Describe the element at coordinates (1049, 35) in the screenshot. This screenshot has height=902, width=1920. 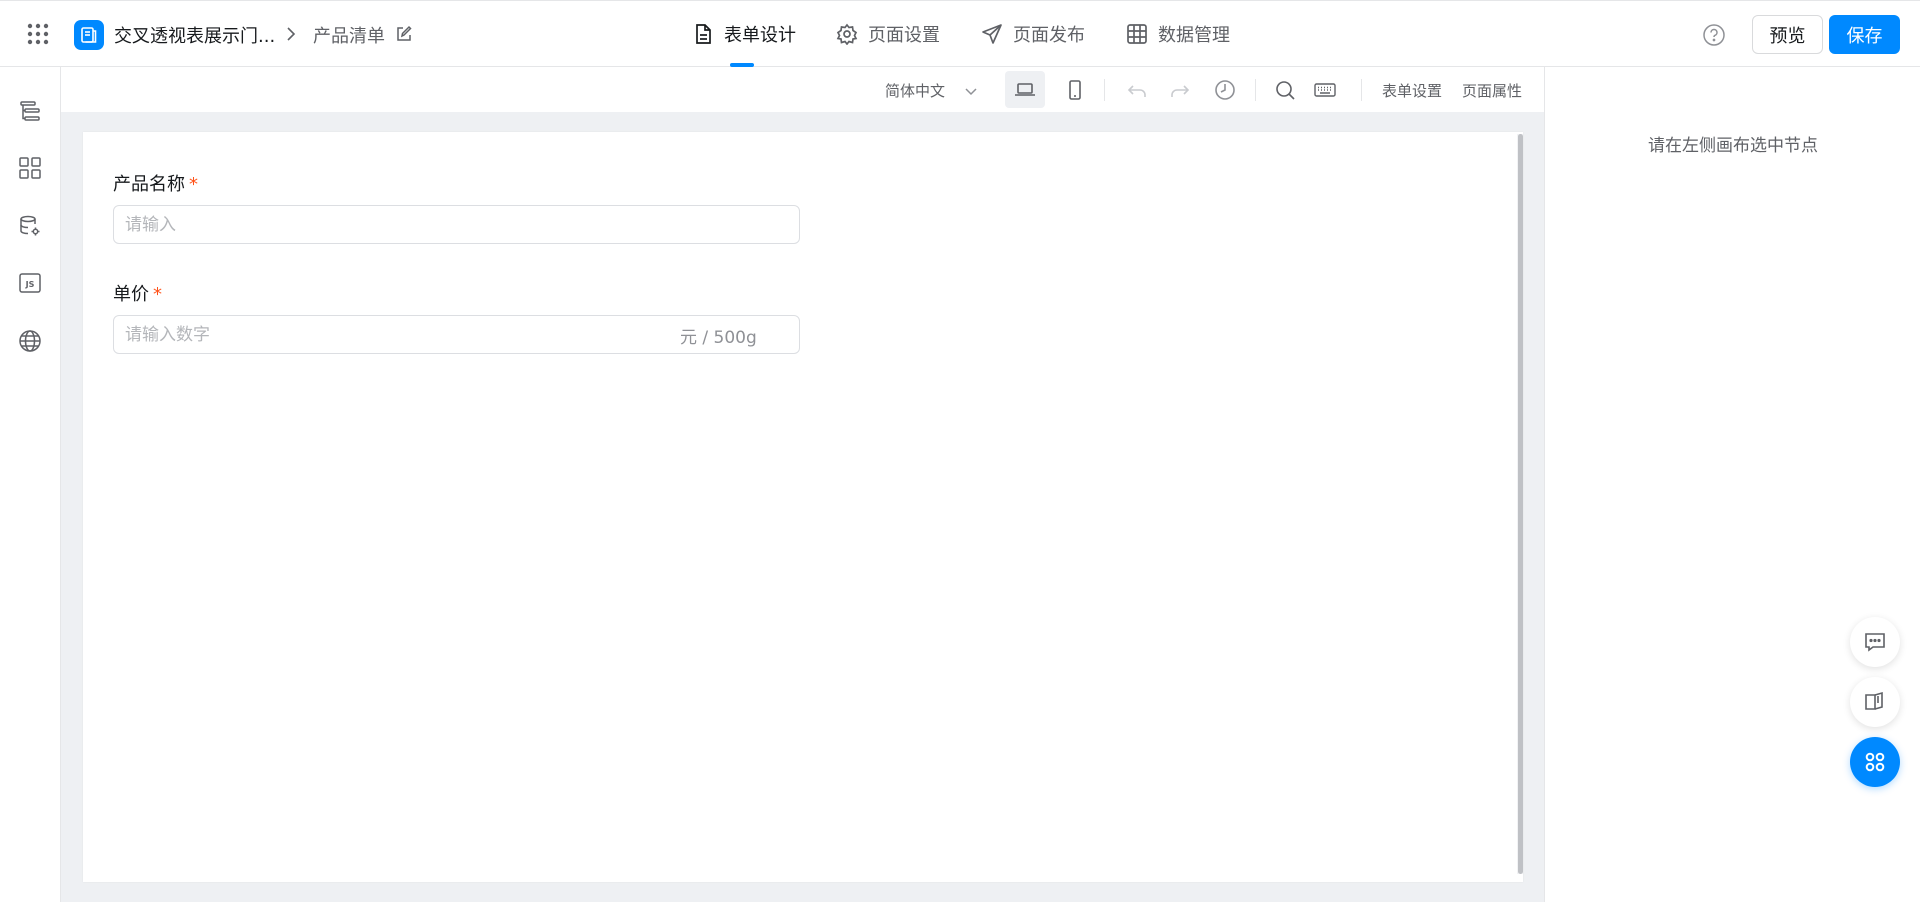
I see `tab-label: 页面发布` at that location.